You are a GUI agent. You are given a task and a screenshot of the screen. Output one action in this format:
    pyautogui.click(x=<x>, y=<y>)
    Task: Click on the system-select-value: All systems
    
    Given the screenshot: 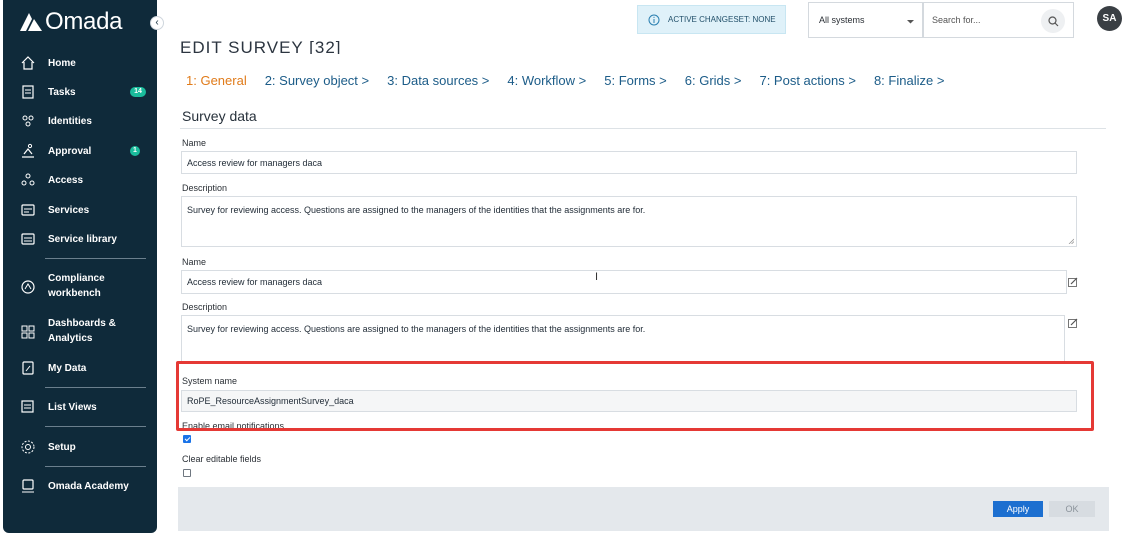 What is the action you would take?
    pyautogui.click(x=842, y=20)
    